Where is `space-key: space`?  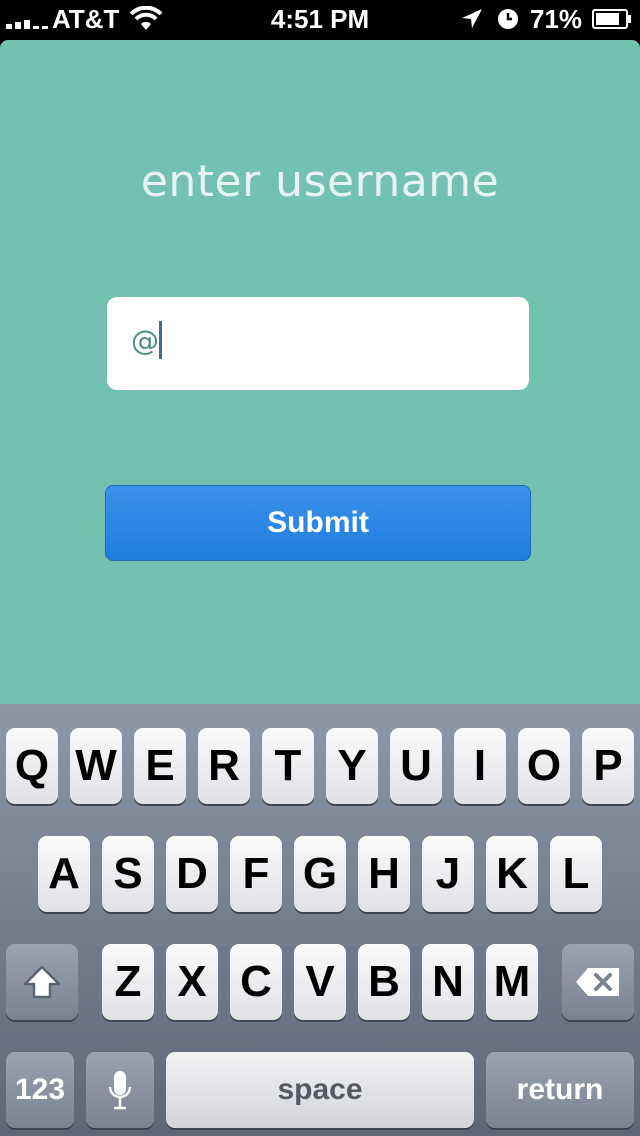 space-key: space is located at coordinates (320, 1090).